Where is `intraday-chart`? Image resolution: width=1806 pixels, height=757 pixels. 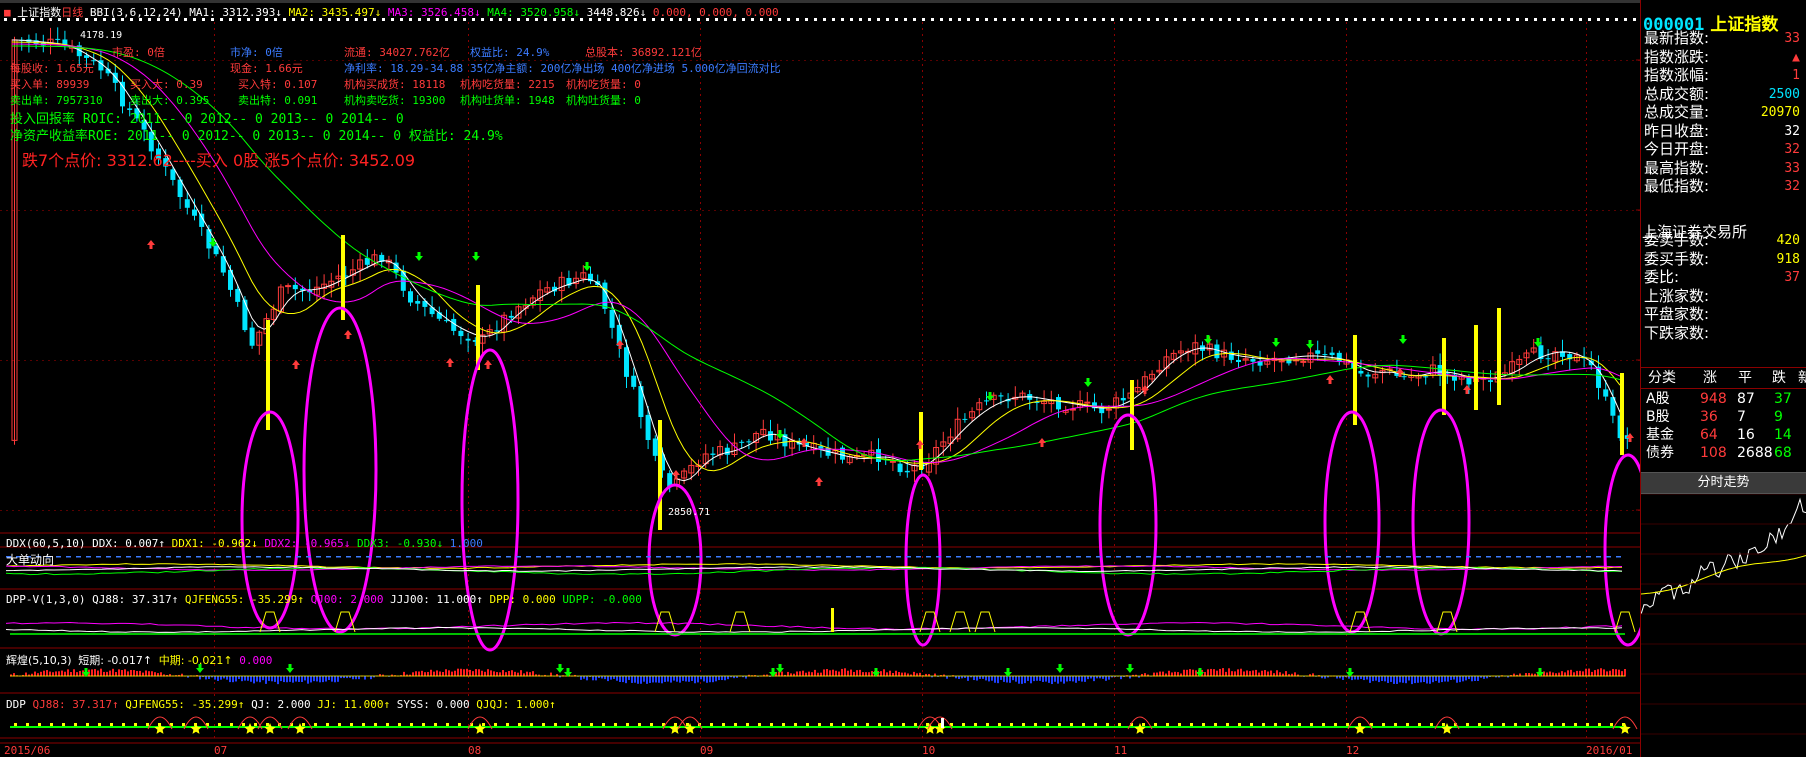 intraday-chart is located at coordinates (1723, 625).